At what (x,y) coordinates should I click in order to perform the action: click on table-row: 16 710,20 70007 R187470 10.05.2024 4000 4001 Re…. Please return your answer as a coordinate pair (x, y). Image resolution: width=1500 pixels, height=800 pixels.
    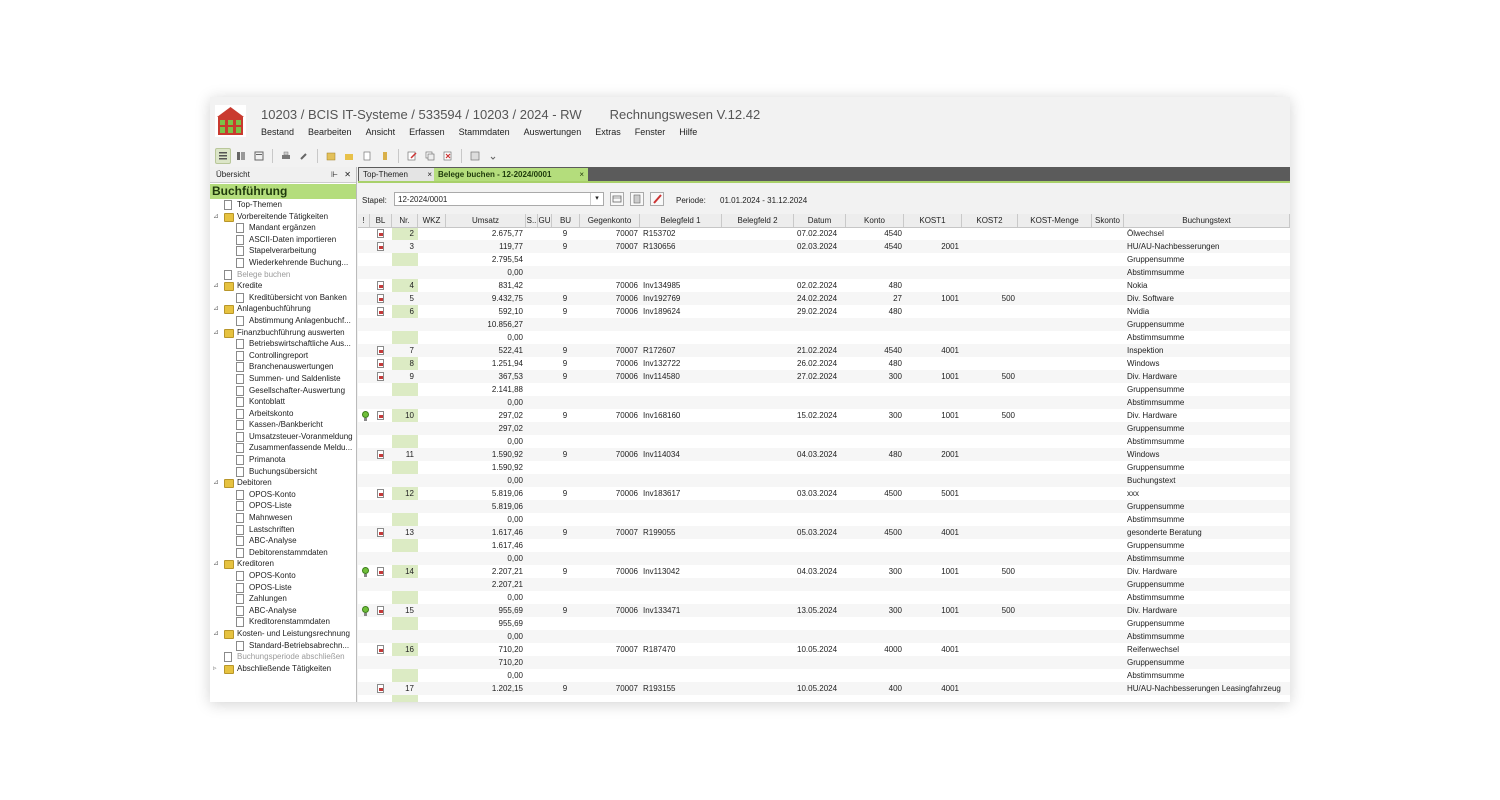
    Looking at the image, I should click on (824, 649).